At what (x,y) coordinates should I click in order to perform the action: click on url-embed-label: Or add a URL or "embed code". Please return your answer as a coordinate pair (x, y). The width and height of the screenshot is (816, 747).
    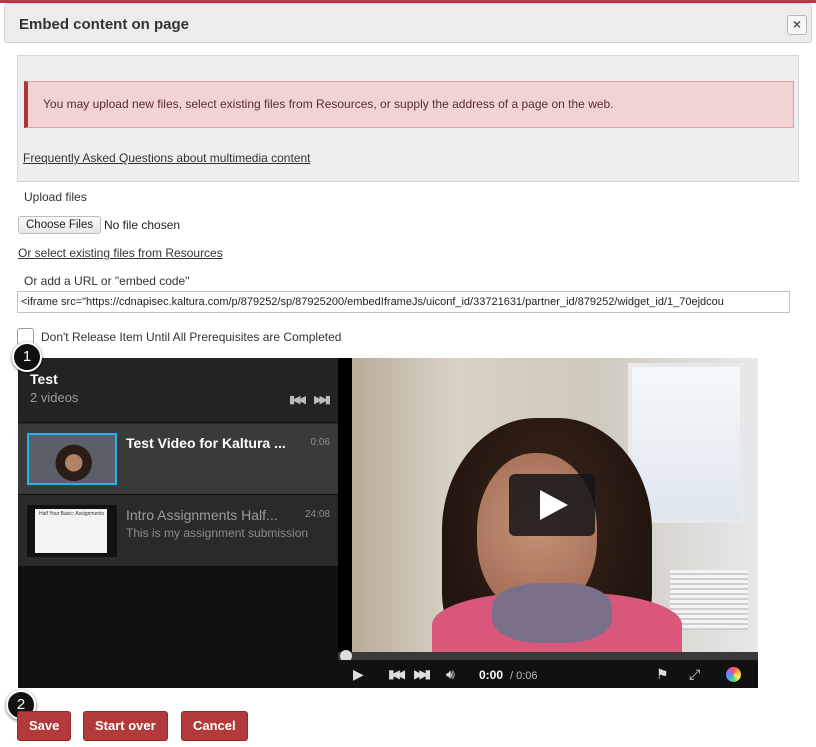
    Looking at the image, I should click on (107, 281).